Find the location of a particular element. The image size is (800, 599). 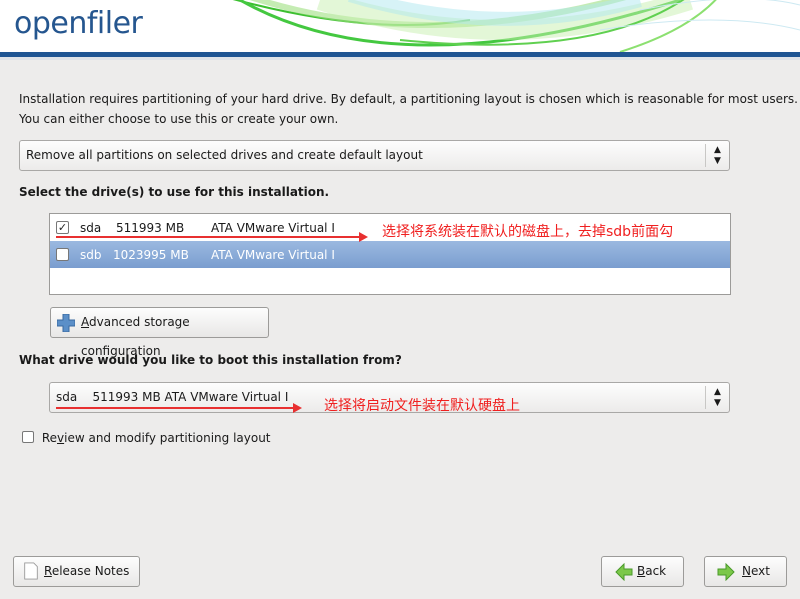

drive-checkbox-sdb is located at coordinates (62, 254).